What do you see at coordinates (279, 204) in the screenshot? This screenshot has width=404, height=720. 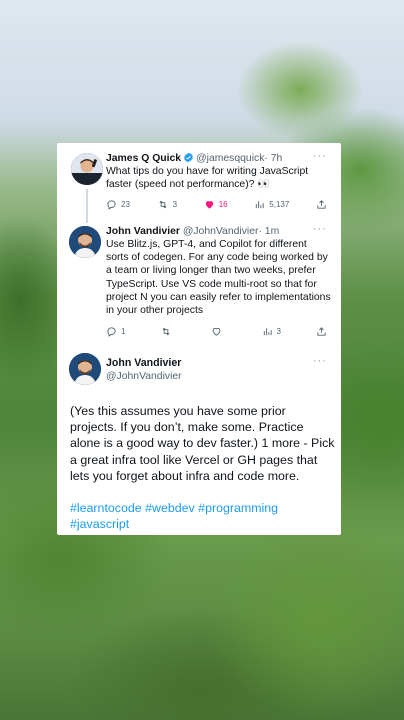 I see `tweet1-view-count: 5,137` at bounding box center [279, 204].